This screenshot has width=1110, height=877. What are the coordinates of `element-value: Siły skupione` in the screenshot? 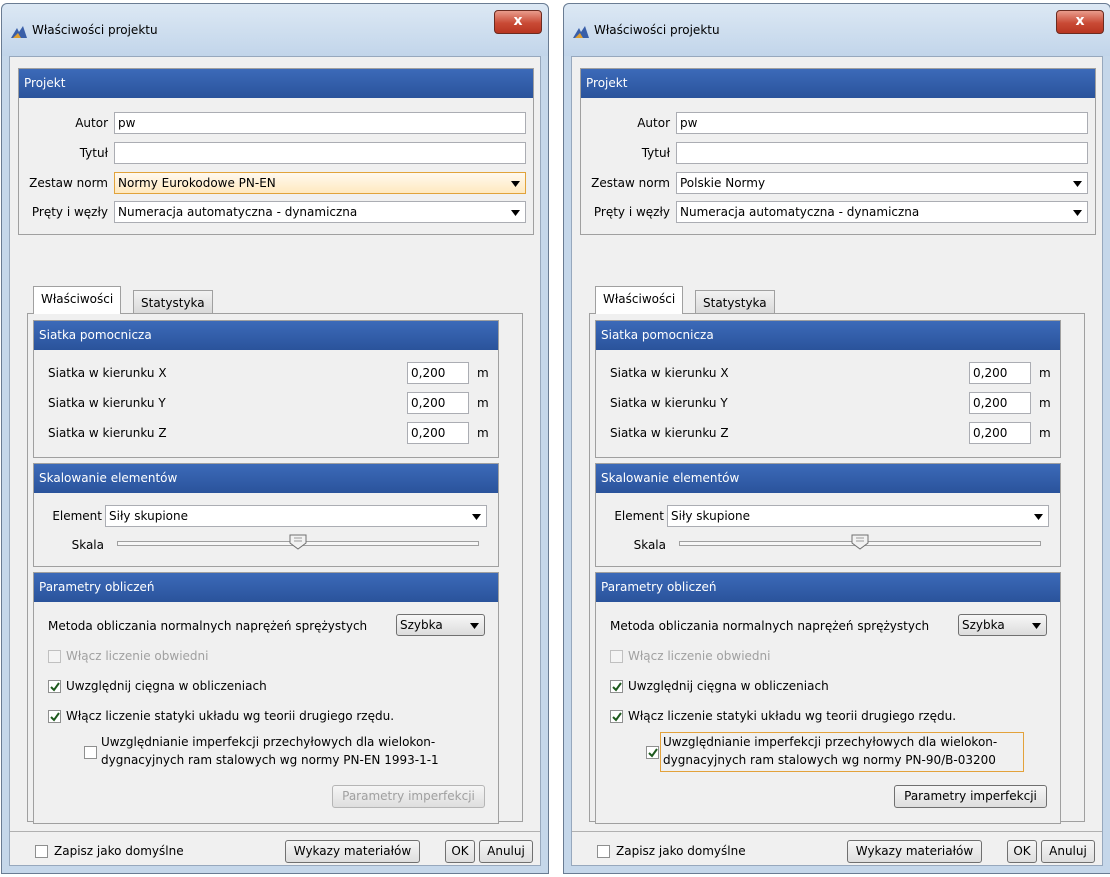 It's located at (148, 516).